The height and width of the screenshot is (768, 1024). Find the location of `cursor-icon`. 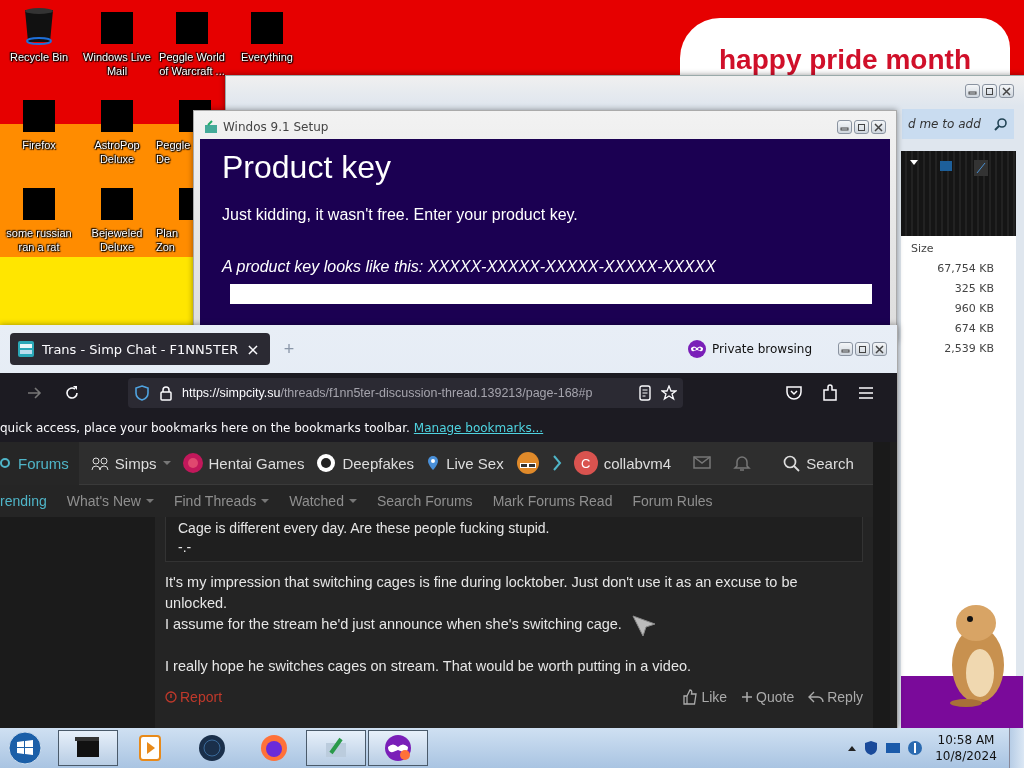

cursor-icon is located at coordinates (644, 626).